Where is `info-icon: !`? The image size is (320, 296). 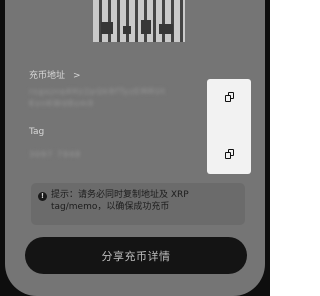 info-icon: ! is located at coordinates (42, 196).